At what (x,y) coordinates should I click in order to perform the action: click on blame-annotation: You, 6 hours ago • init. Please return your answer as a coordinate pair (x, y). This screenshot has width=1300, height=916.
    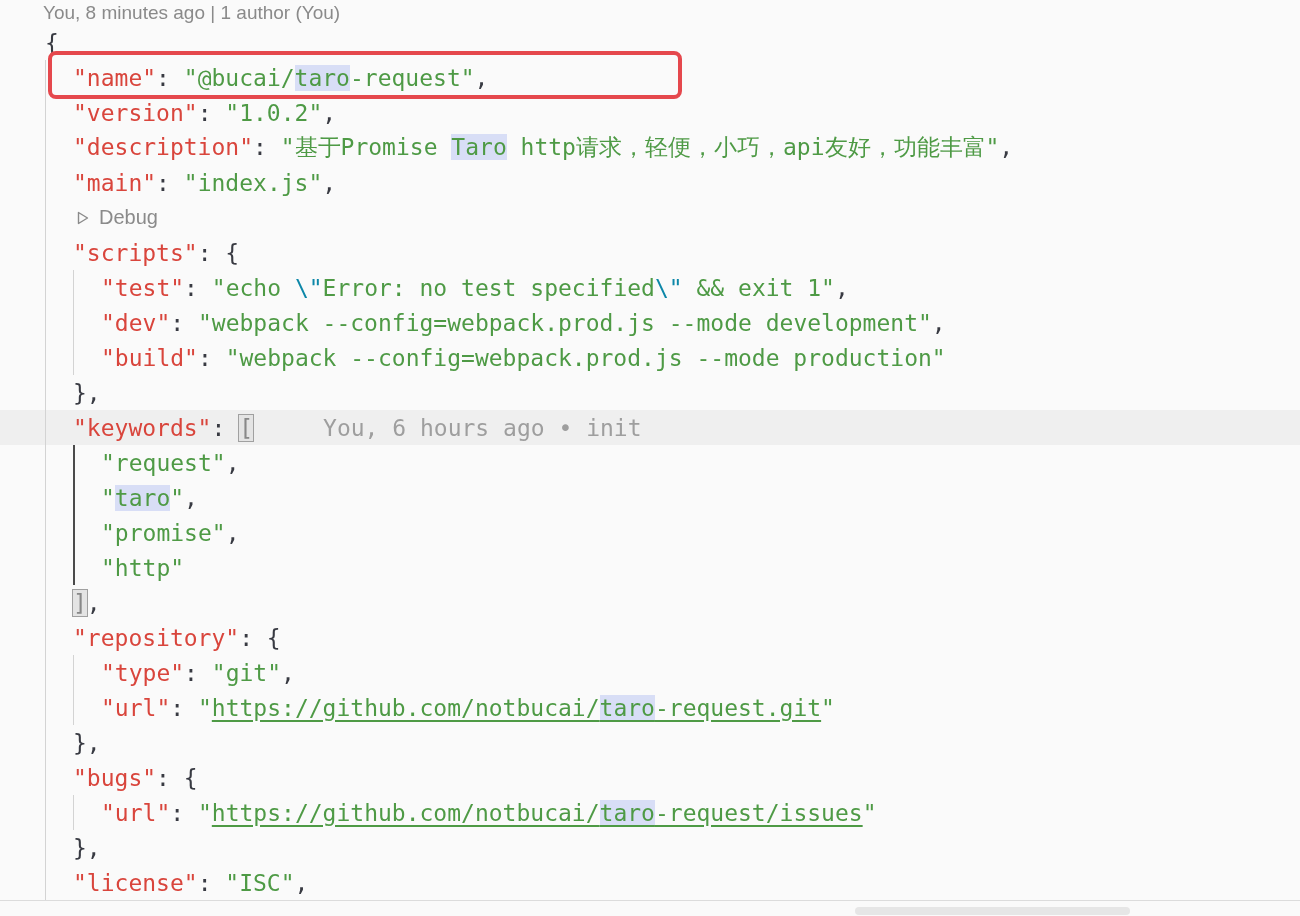
    Looking at the image, I should click on (482, 427).